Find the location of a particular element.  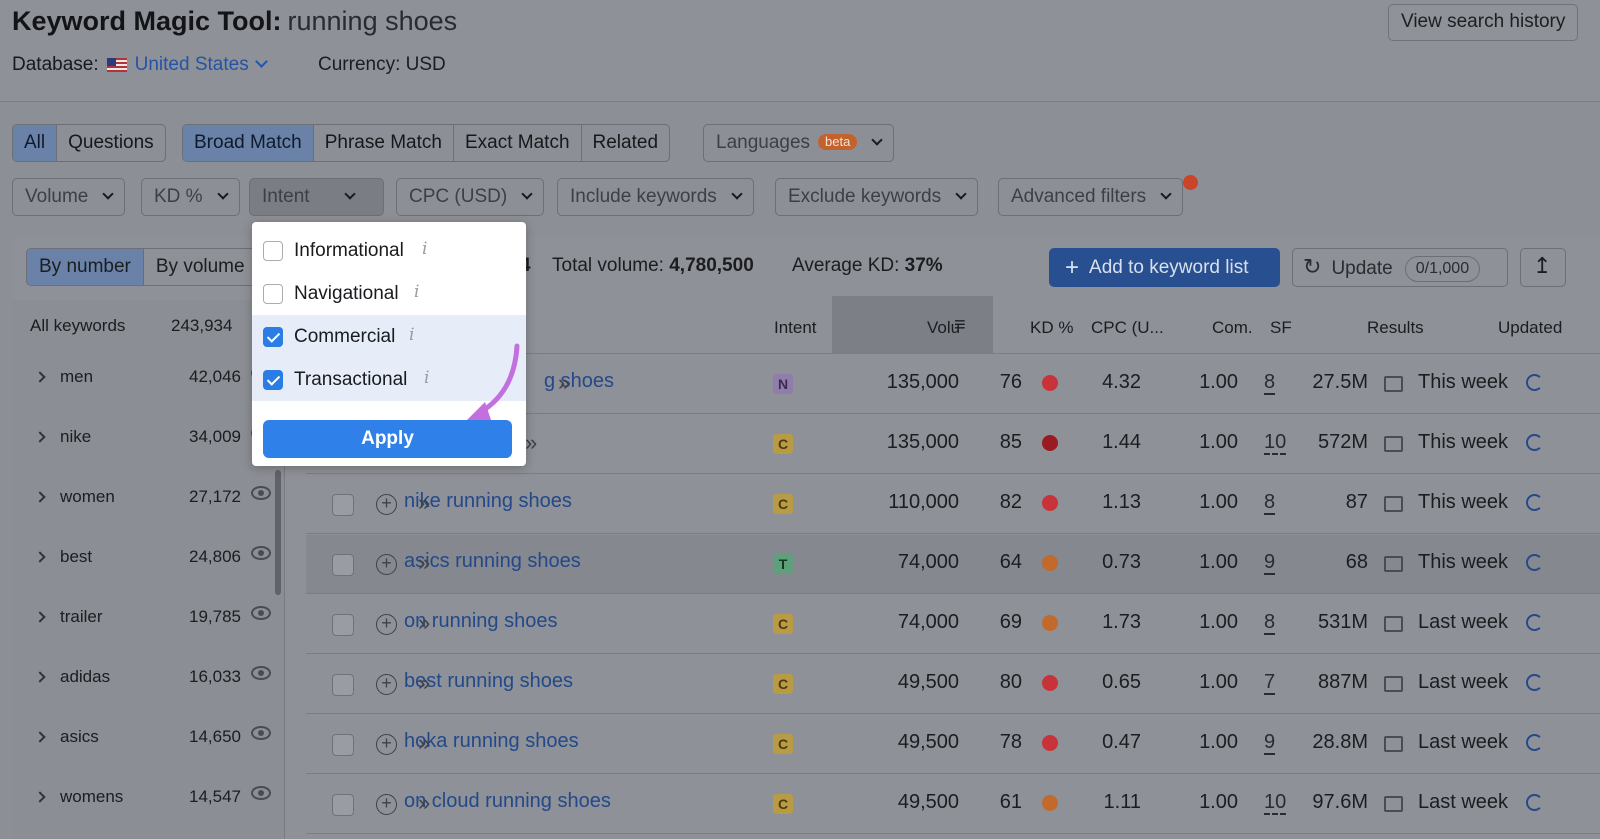

keyword-group-row: adidas 16,033 is located at coordinates (148, 682).